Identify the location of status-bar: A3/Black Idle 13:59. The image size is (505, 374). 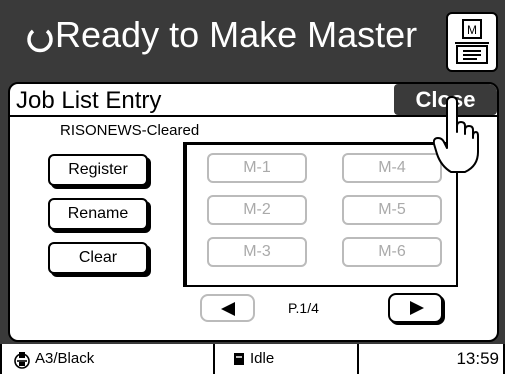
(252, 359).